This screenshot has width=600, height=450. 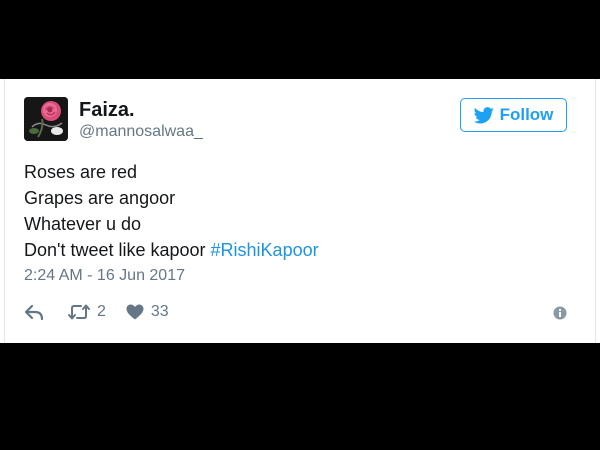 I want to click on user-handle: @mannosalwaa_, so click(x=141, y=132).